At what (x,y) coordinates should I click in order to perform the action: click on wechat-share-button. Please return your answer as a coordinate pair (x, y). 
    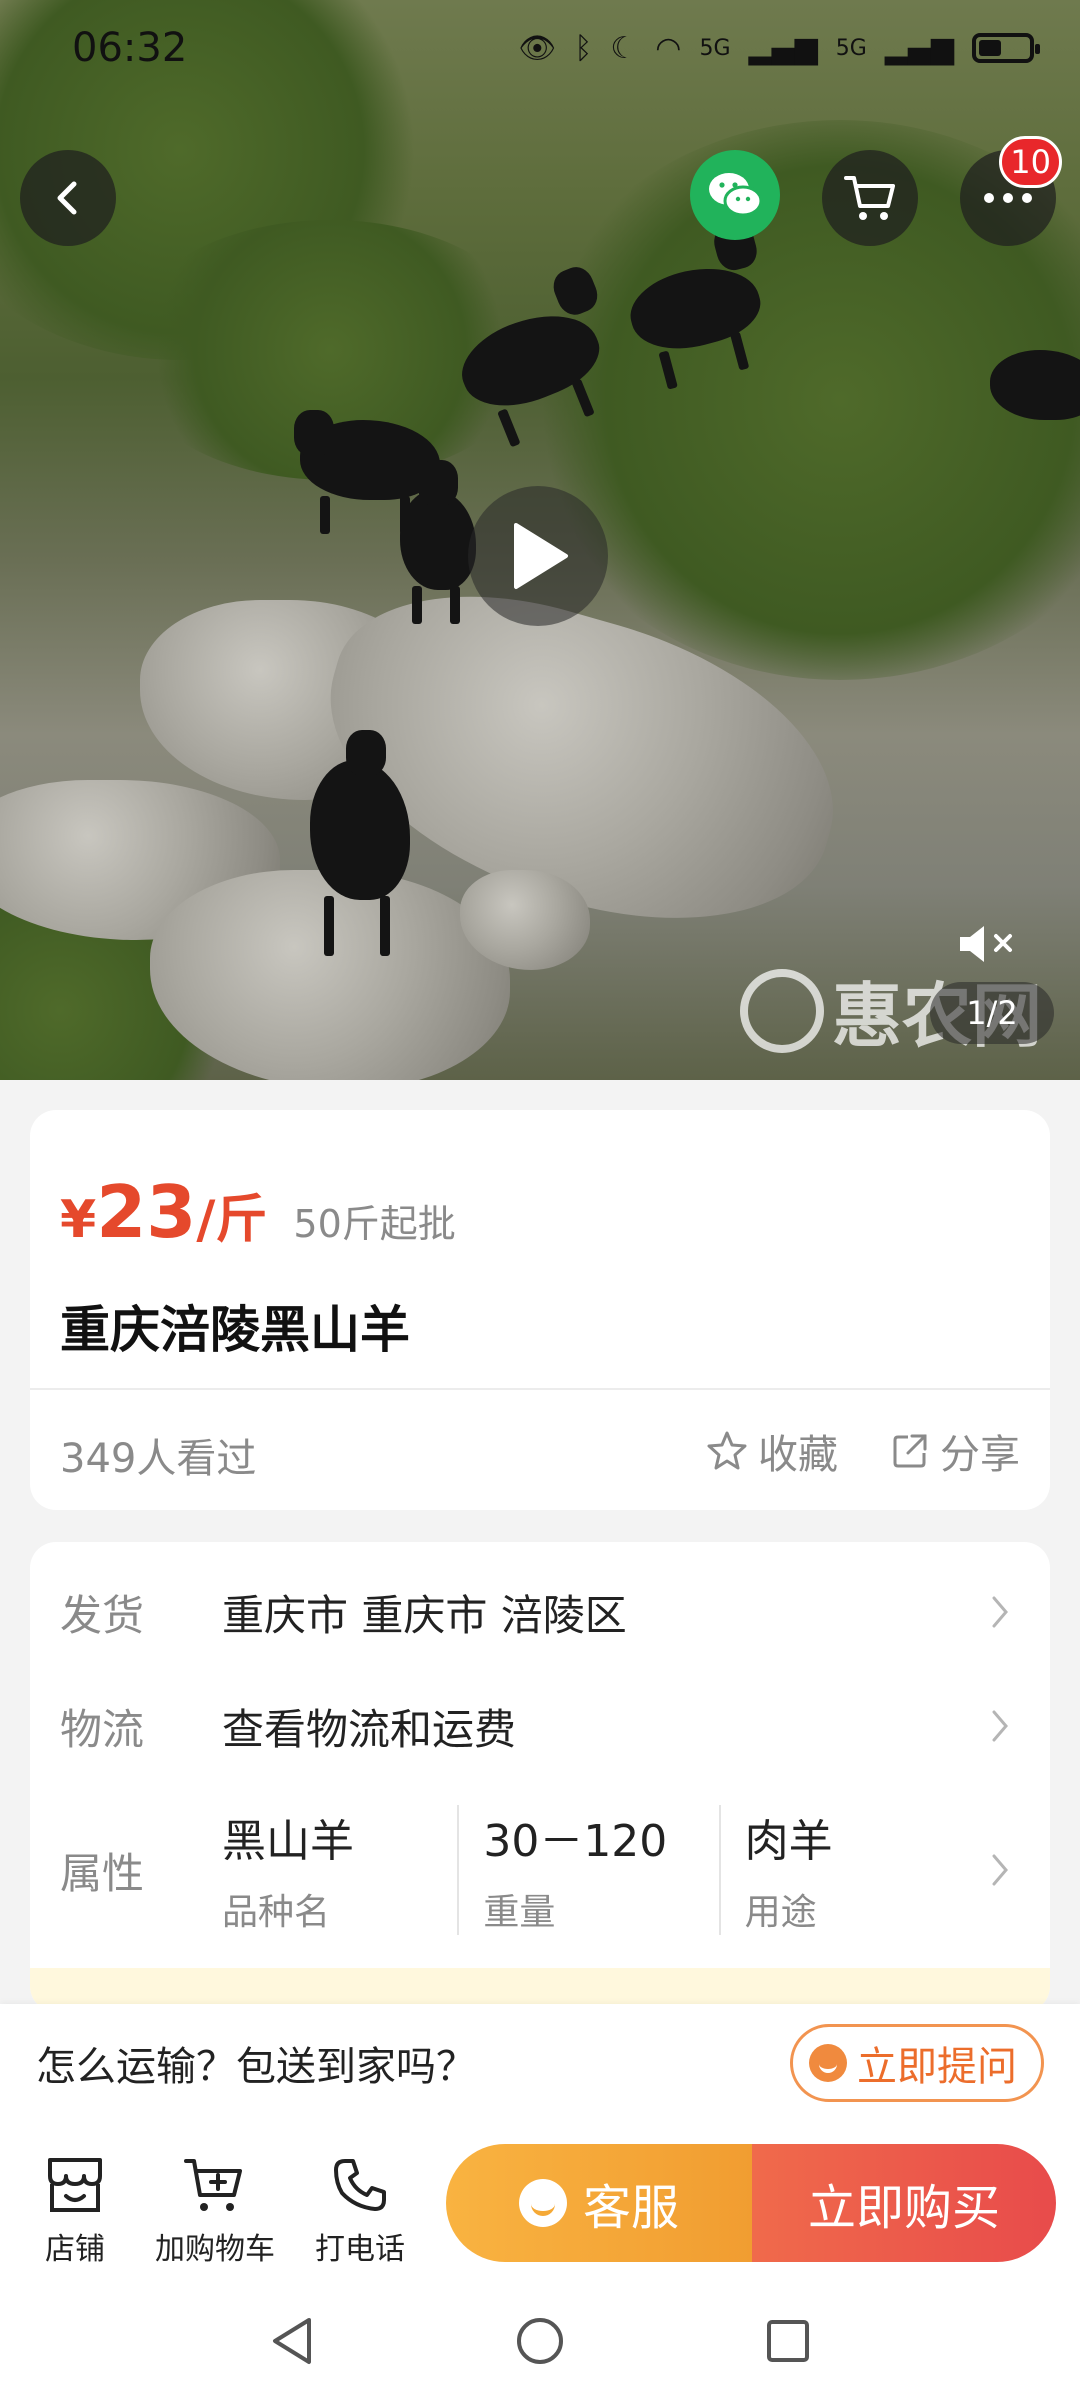
    Looking at the image, I should click on (735, 195).